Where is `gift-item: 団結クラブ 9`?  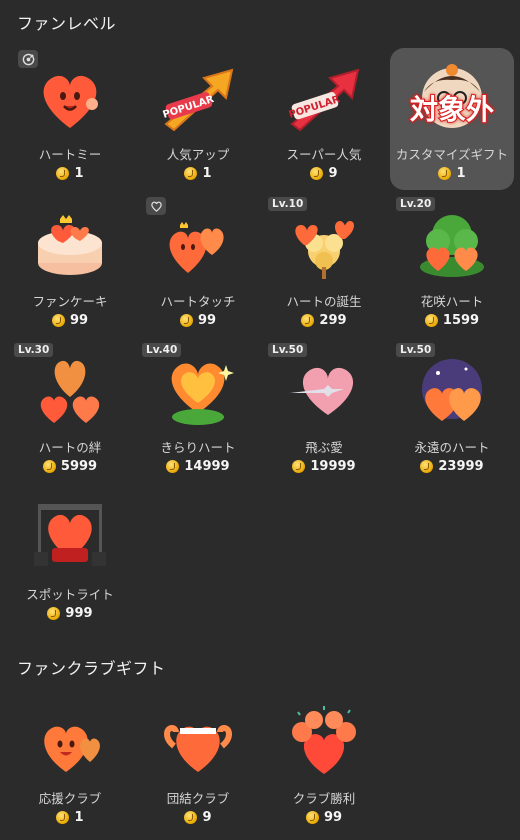
gift-item: 団結クラブ 9 is located at coordinates (198, 763).